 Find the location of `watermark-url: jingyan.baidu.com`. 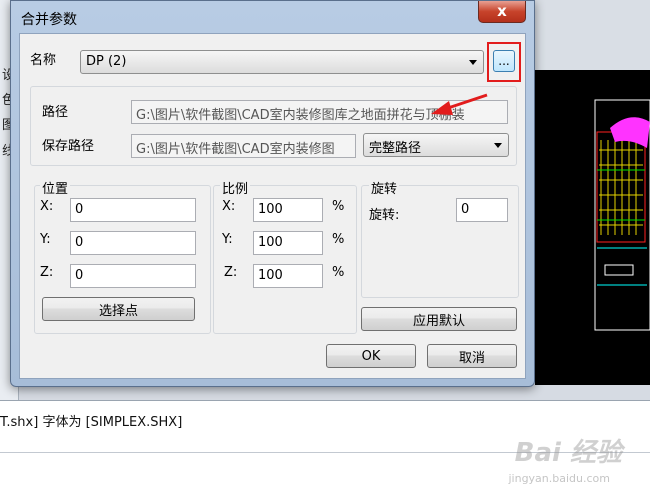

watermark-url: jingyan.baidu.com is located at coordinates (559, 478).